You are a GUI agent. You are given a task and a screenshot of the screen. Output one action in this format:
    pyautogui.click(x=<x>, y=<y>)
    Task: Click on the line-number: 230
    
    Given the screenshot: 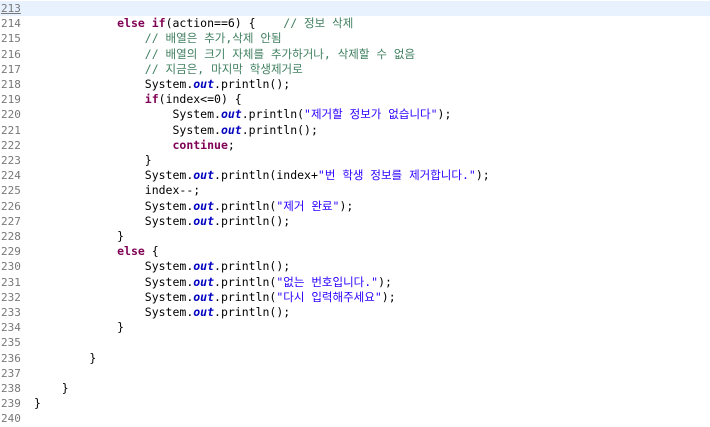 What is the action you would take?
    pyautogui.click(x=11, y=267)
    